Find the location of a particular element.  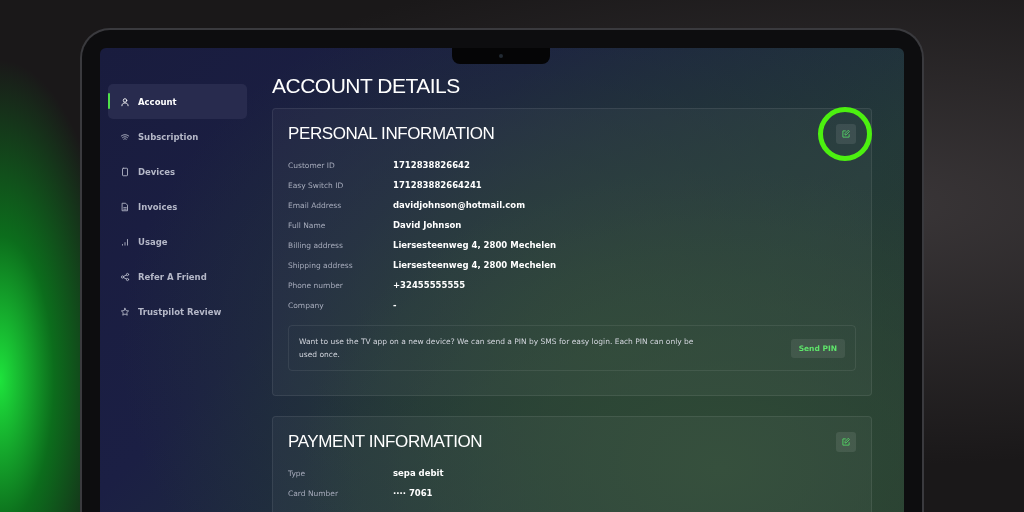

sidebar-item: Account is located at coordinates (177, 101).